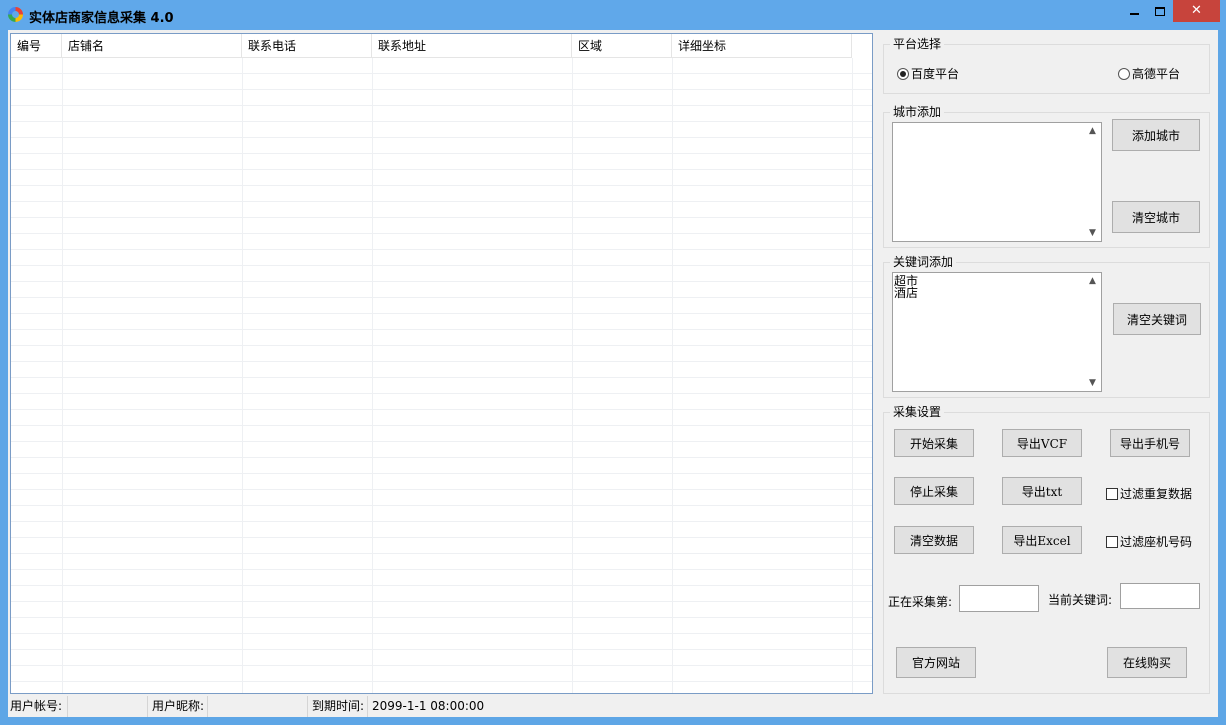 This screenshot has height=725, width=1226. What do you see at coordinates (1156, 542) in the screenshot?
I see `filter-landline-label: 过滤座机号码` at bounding box center [1156, 542].